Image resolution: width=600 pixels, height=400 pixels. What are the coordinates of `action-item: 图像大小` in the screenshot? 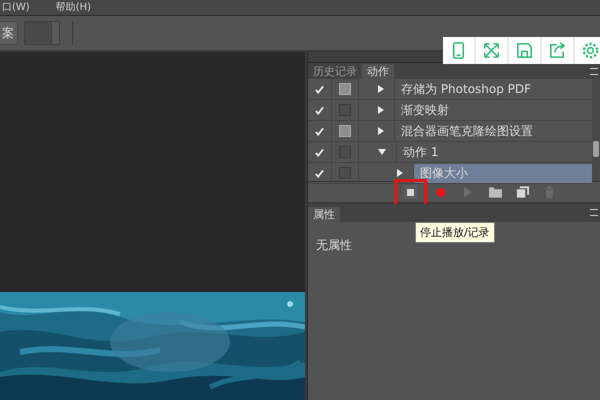 It's located at (502, 173).